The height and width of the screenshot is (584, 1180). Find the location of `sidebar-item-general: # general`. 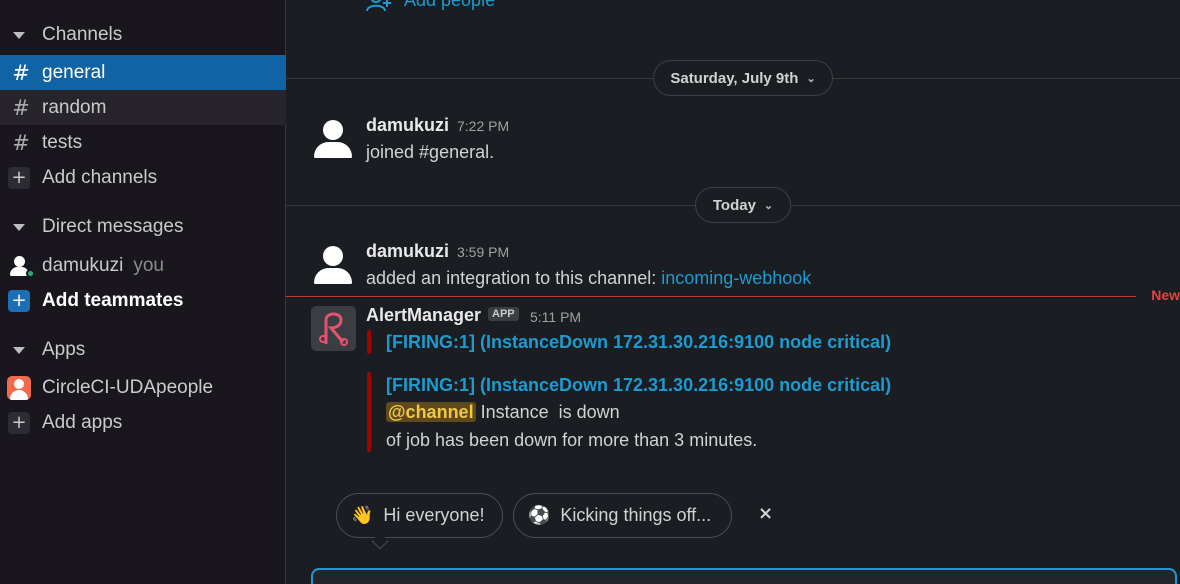

sidebar-item-general: # general is located at coordinates (143, 72).